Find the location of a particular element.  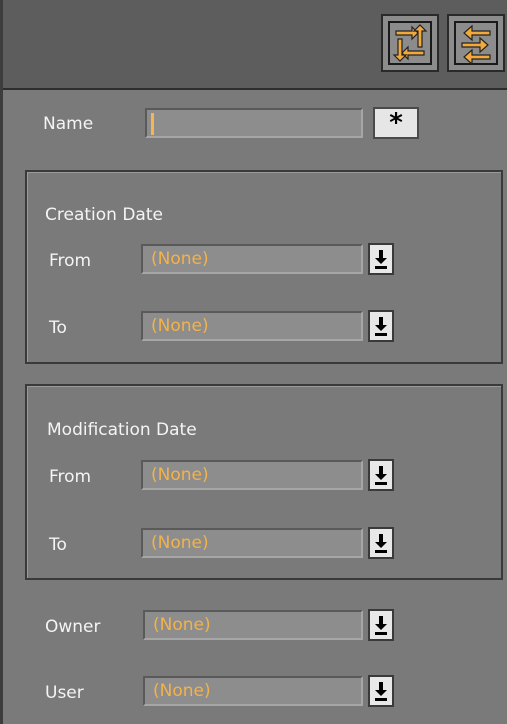

creation-from-label: From is located at coordinates (70, 261).